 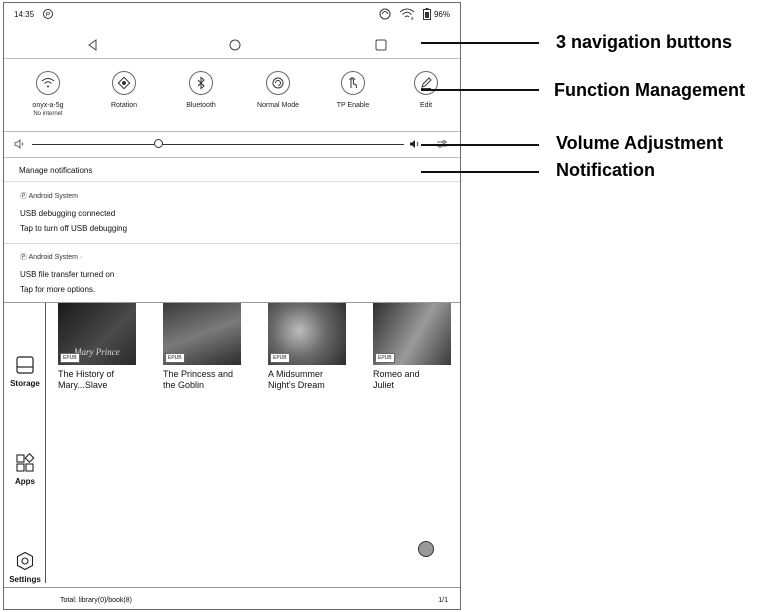 I want to click on book-title-line1: Romeo and, so click(x=396, y=374).